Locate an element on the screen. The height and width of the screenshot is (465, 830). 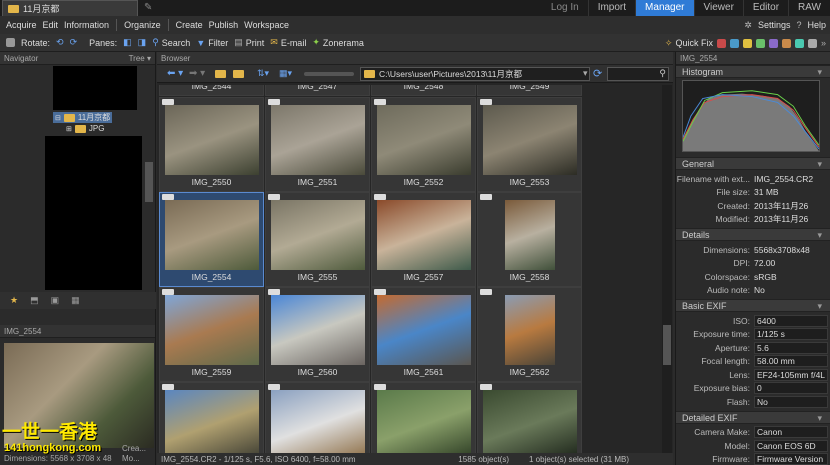
document-tab: 11月京都 is located at coordinates (70, 8).